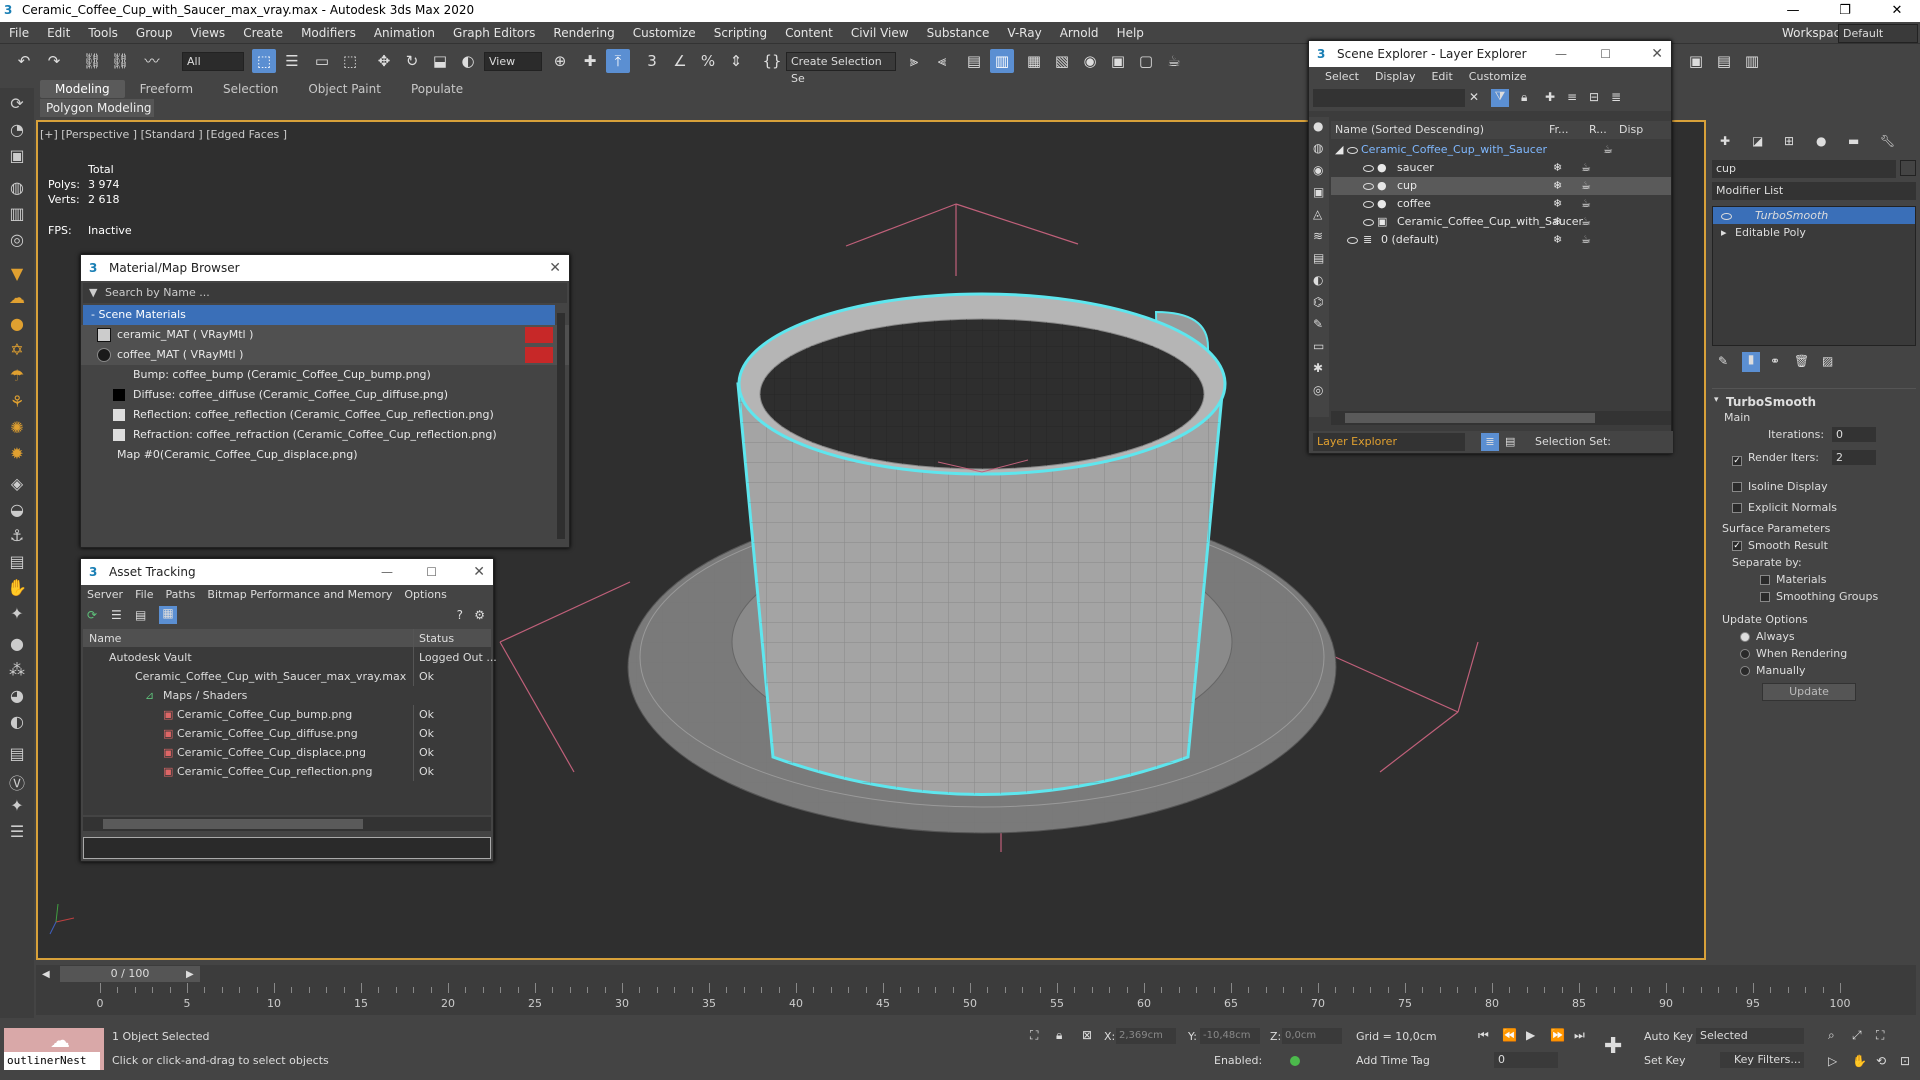  Describe the element at coordinates (1737, 508) in the screenshot. I see `explicit-normals-checkbox` at that location.